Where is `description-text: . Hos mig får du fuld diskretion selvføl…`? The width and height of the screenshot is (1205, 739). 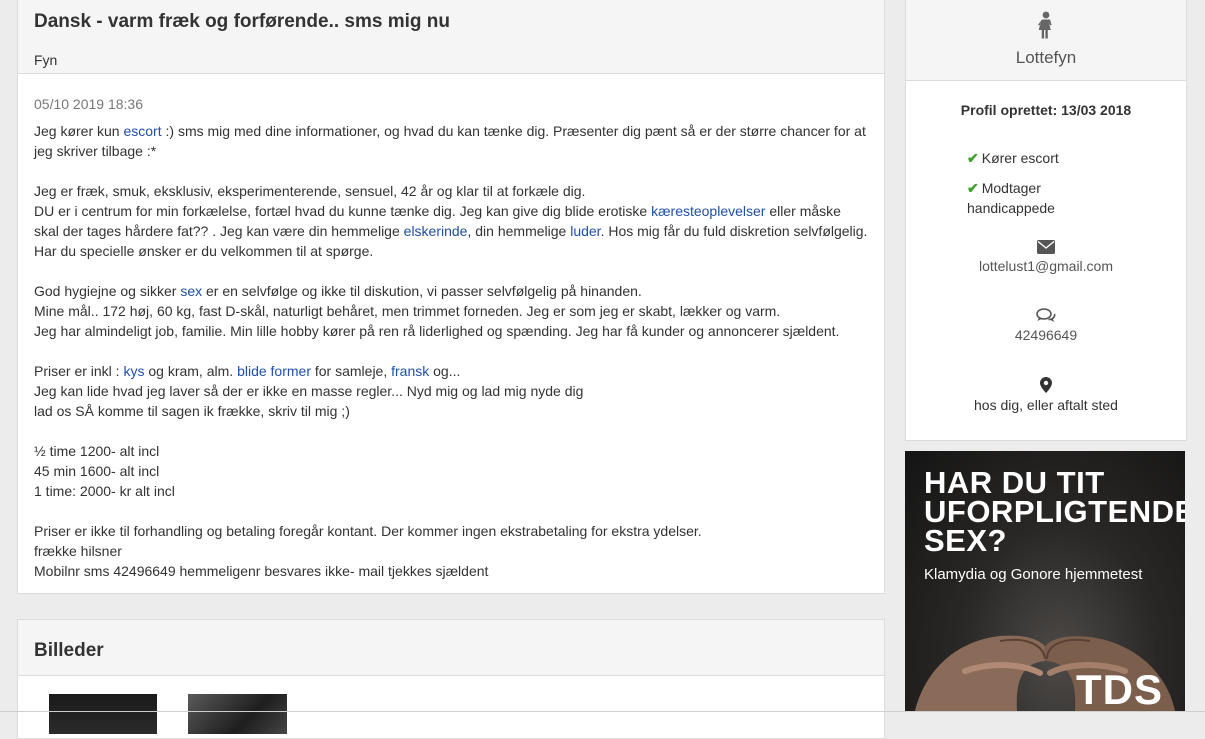
description-text: . Hos mig får du fuld diskretion selvføl… is located at coordinates (734, 231).